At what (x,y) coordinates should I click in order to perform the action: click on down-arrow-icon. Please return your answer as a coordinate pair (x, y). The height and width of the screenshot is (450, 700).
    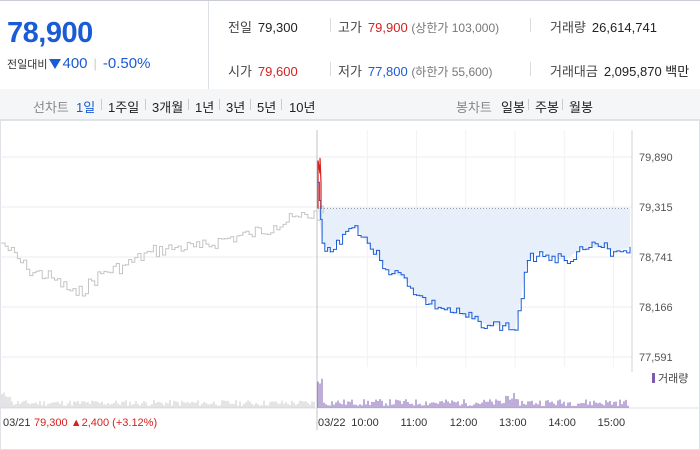
    Looking at the image, I should click on (55, 64).